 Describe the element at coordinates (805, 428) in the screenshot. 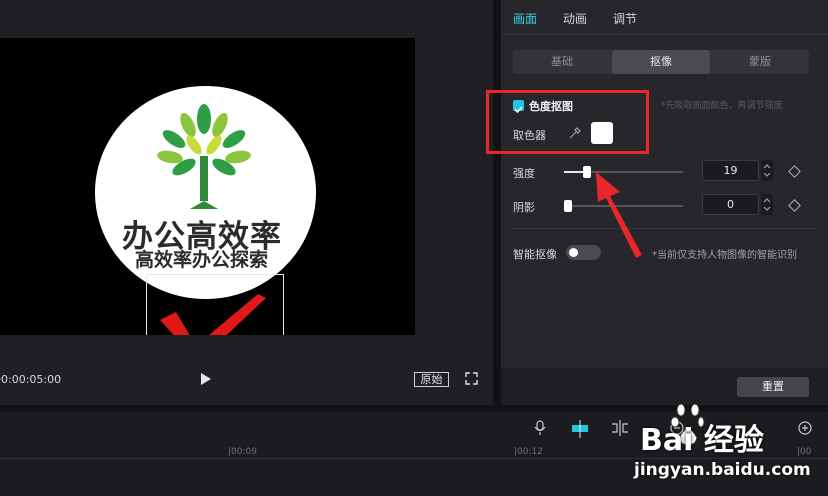

I see `zoom-in-icon` at that location.